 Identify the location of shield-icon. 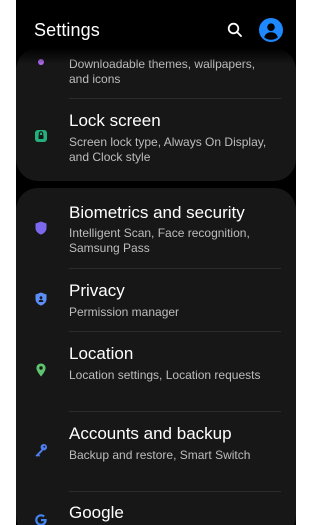
(41, 228).